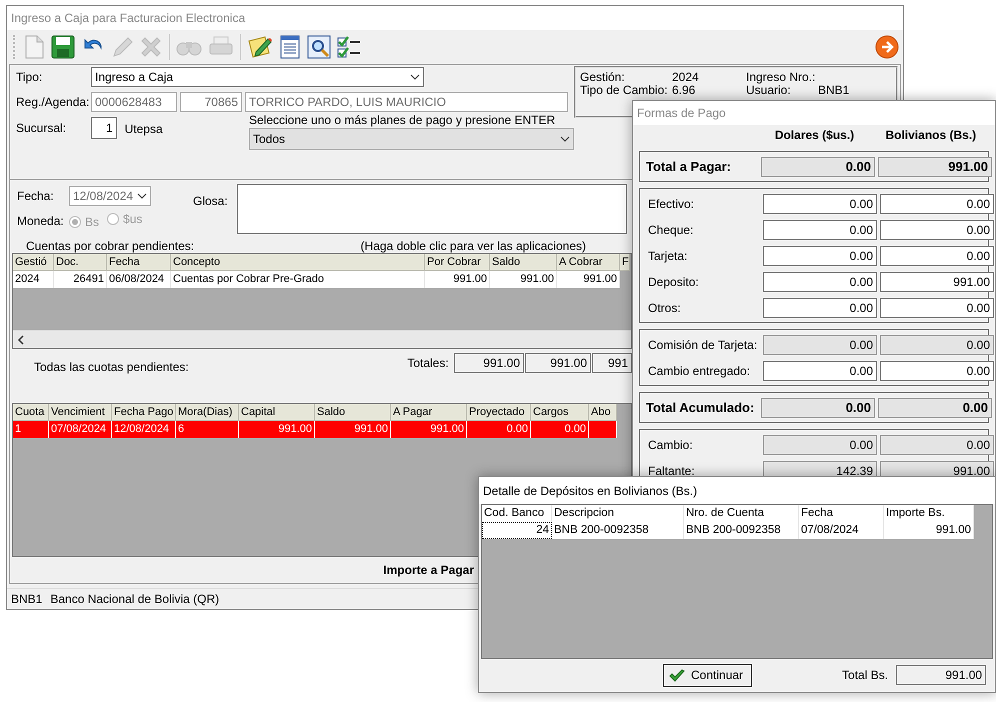 The image size is (996, 702). What do you see at coordinates (104, 128) in the screenshot?
I see `input-field: 1` at bounding box center [104, 128].